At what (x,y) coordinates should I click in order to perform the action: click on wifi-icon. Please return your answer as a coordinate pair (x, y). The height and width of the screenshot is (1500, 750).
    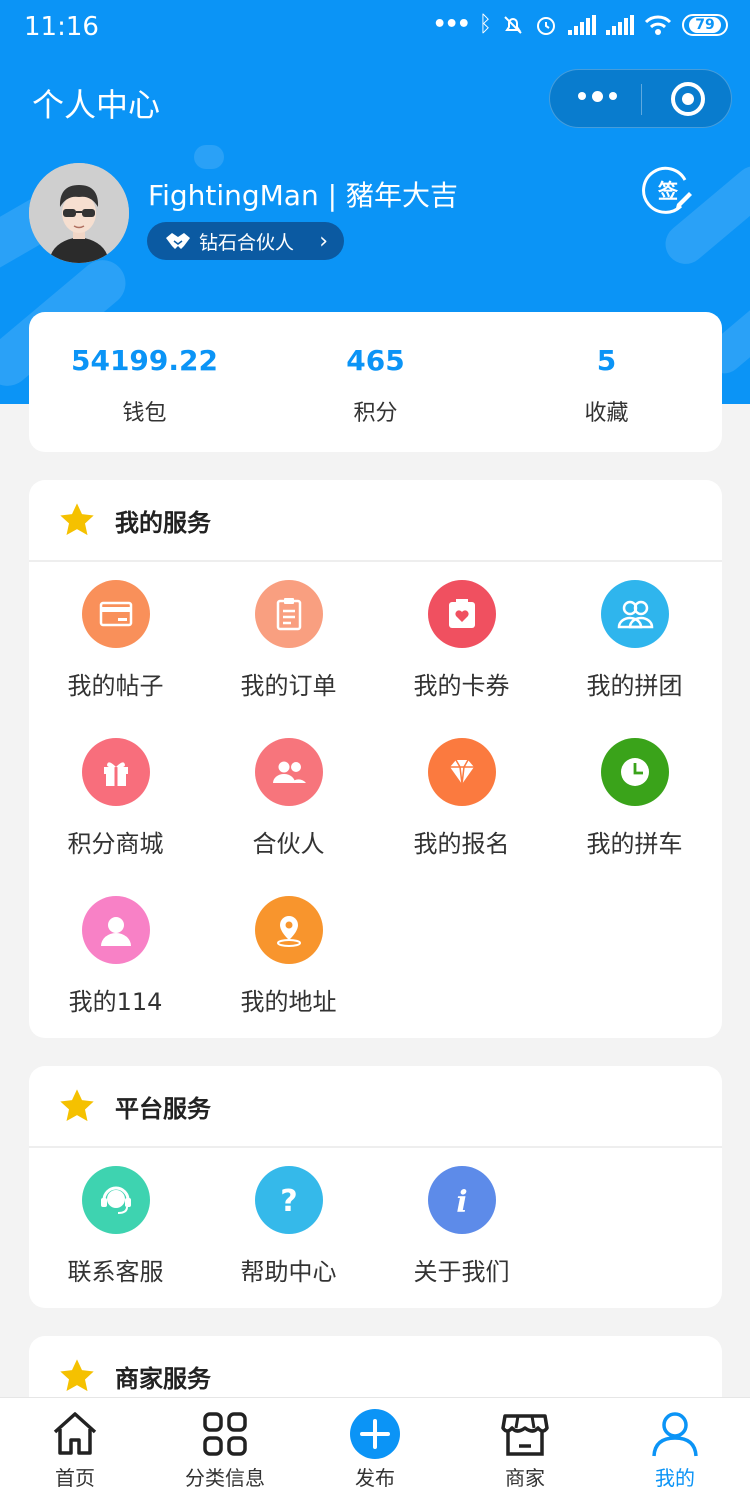
    Looking at the image, I should click on (658, 25).